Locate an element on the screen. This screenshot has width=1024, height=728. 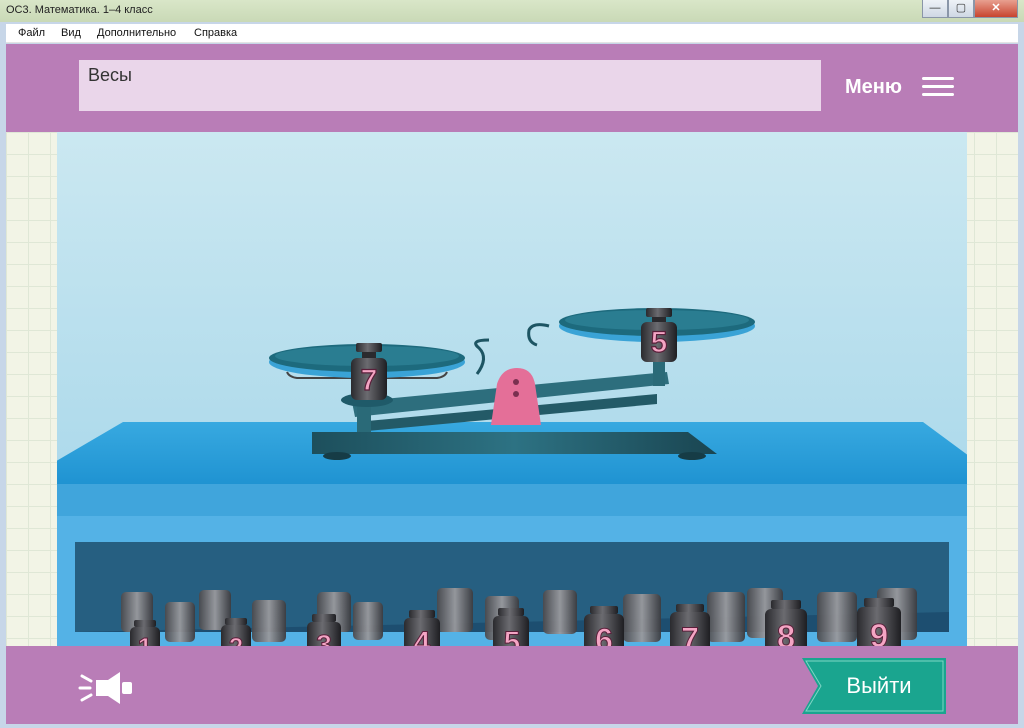
header-bar: Весы Меню is located at coordinates (512, 88).